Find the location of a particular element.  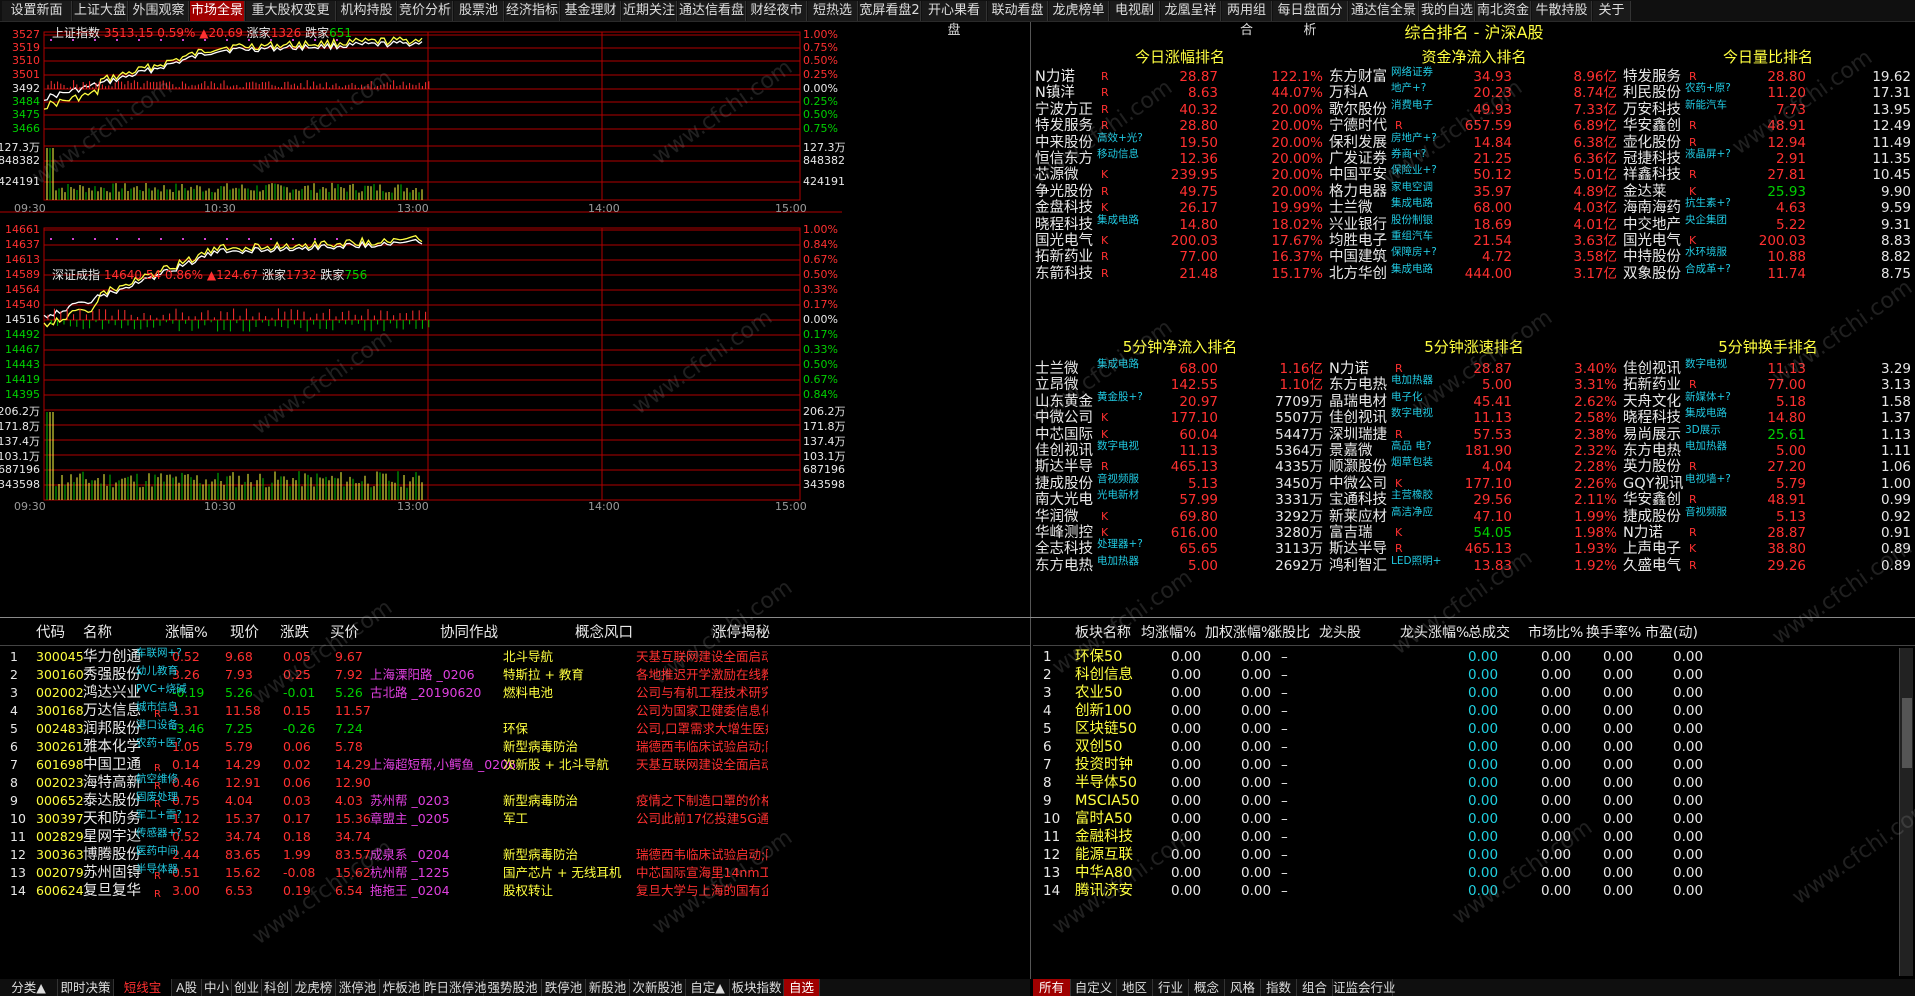

bottom-tab-15: 自定▲ is located at coordinates (708, 987).